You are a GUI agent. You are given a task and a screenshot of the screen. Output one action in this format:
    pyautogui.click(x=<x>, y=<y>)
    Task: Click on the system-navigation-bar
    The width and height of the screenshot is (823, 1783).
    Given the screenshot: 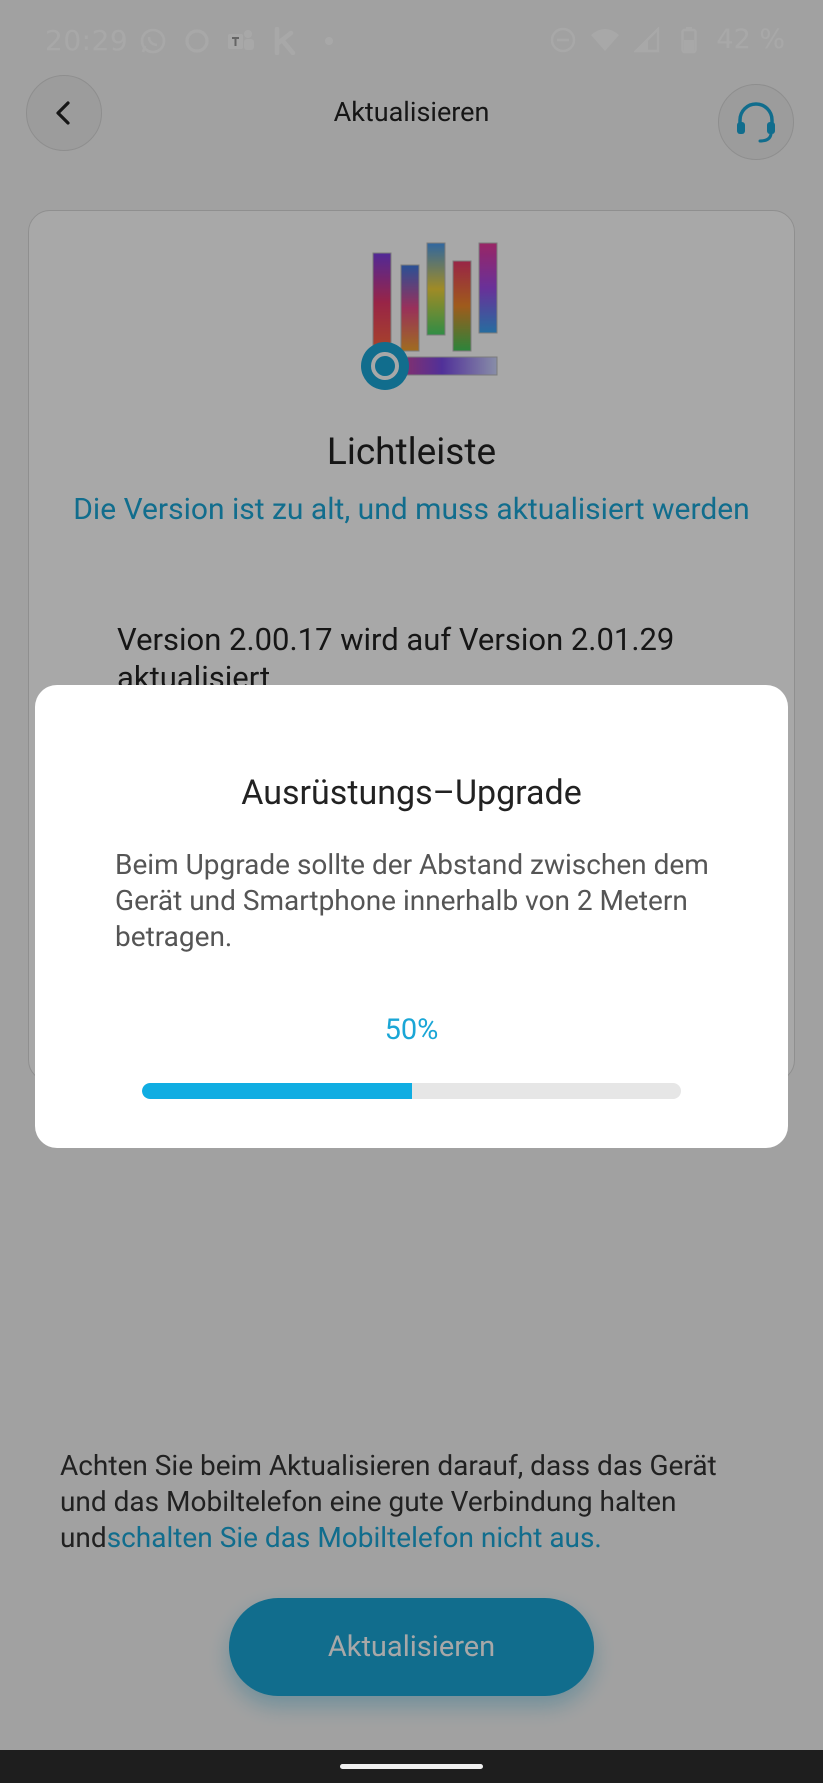 What is the action you would take?
    pyautogui.click(x=411, y=1766)
    